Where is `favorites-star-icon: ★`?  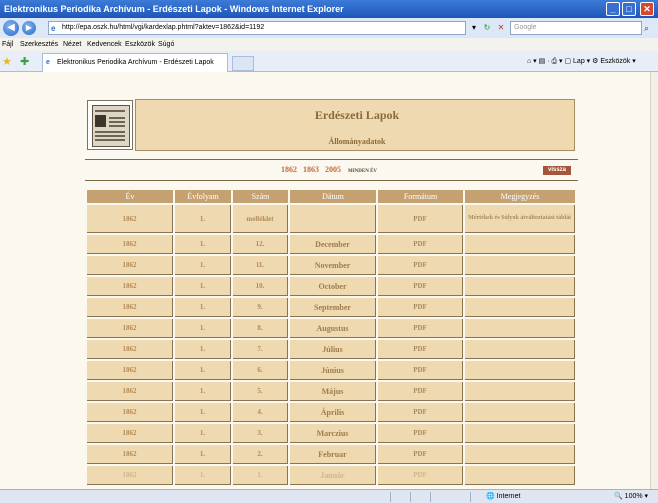 favorites-star-icon: ★ is located at coordinates (7, 61).